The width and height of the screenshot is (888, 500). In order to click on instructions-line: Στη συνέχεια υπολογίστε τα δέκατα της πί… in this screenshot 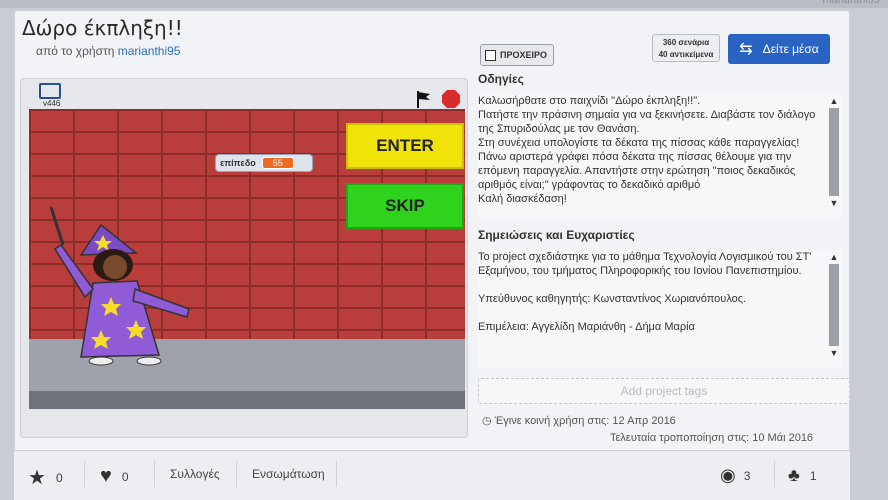, I will do `click(639, 164)`.